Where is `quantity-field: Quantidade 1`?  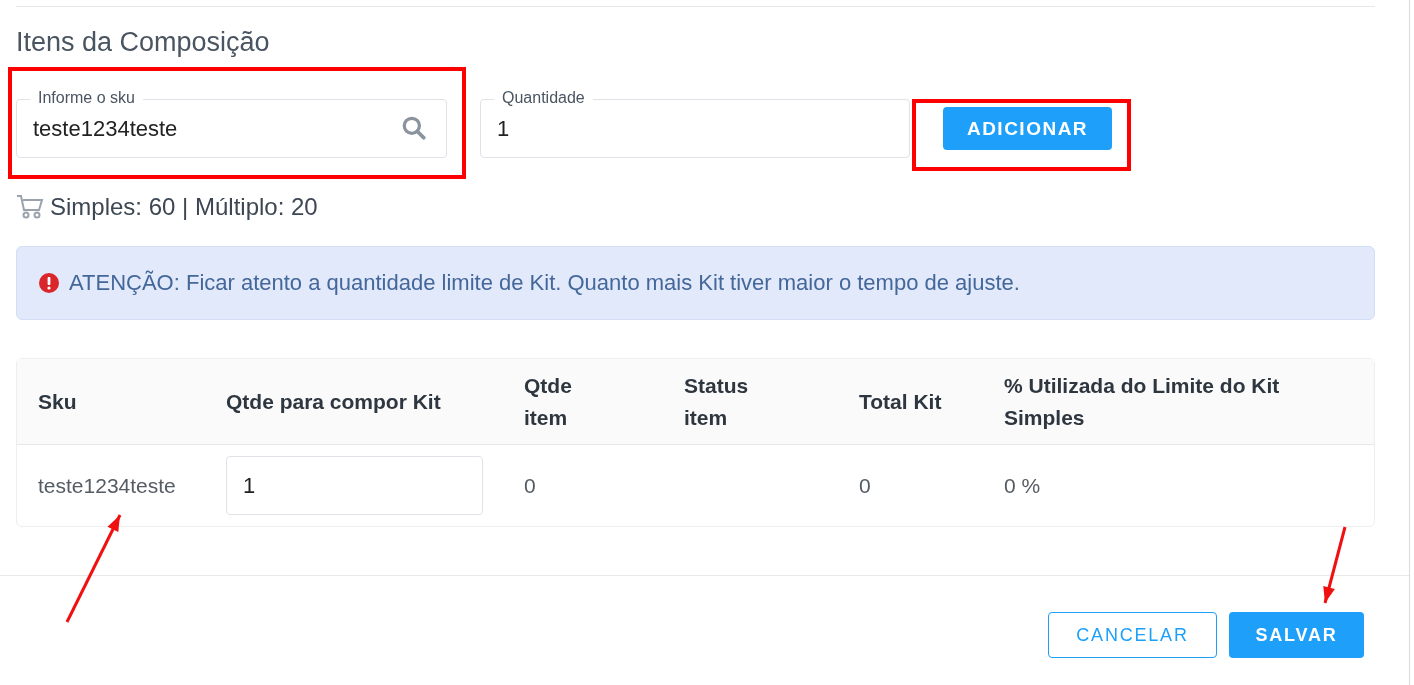 quantity-field: Quantidade 1 is located at coordinates (695, 123).